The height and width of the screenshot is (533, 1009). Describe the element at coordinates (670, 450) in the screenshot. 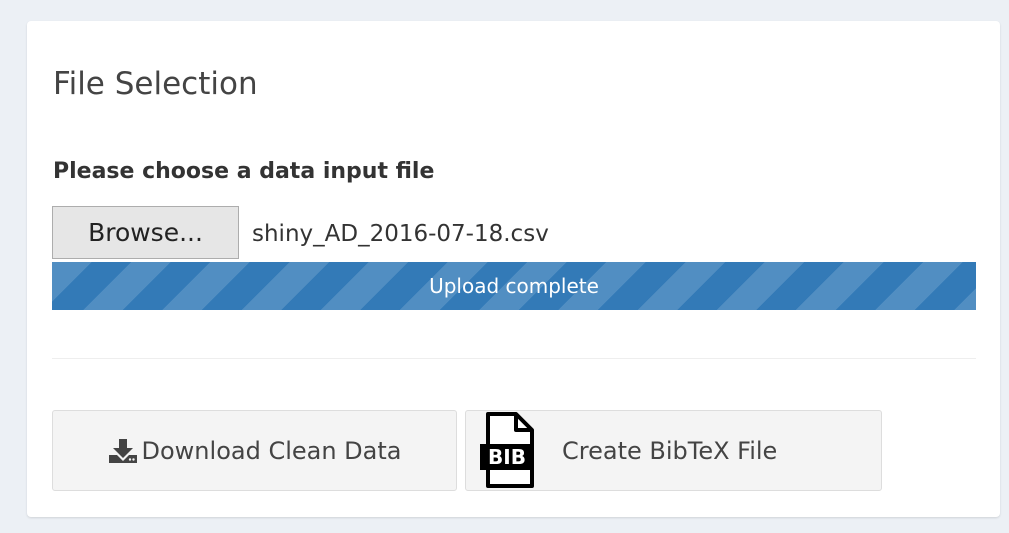

I see `bibtex-button-label: Create BibTeX File` at that location.